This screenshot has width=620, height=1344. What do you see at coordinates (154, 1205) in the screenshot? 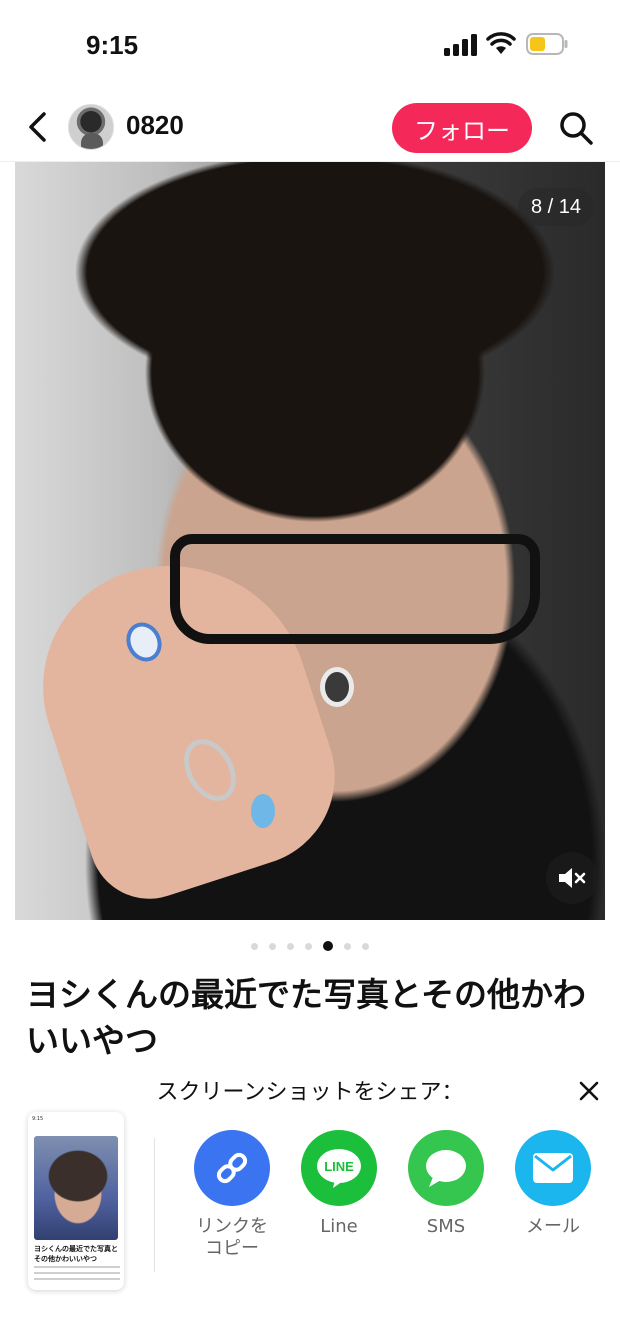
I see `divider` at bounding box center [154, 1205].